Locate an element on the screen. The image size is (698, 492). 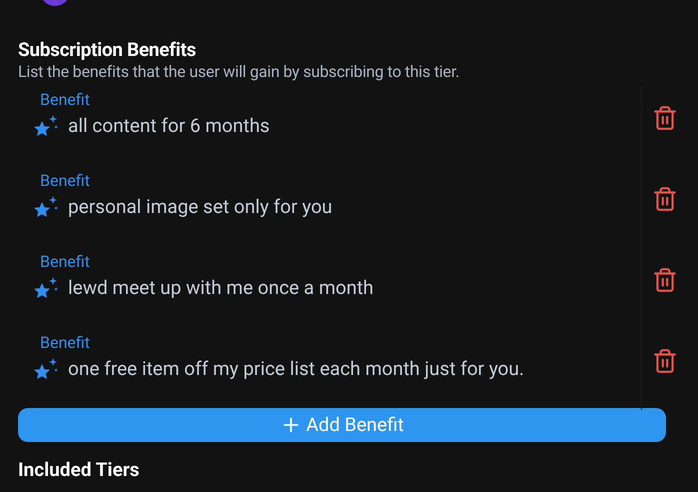
section-title: Subscription Benefits is located at coordinates (107, 50).